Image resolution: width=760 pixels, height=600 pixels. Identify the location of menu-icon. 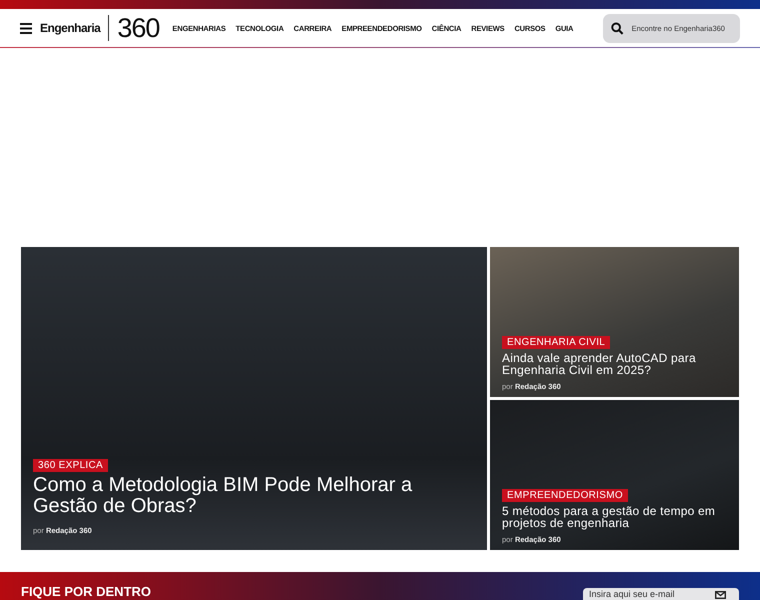
(26, 28).